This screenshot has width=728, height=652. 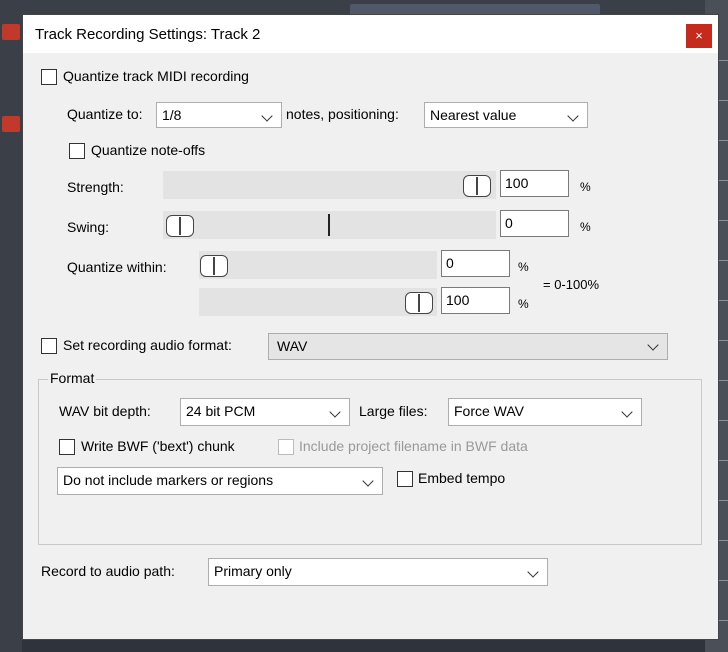 What do you see at coordinates (475, 300) in the screenshot?
I see `quantize-within-max-input: 100` at bounding box center [475, 300].